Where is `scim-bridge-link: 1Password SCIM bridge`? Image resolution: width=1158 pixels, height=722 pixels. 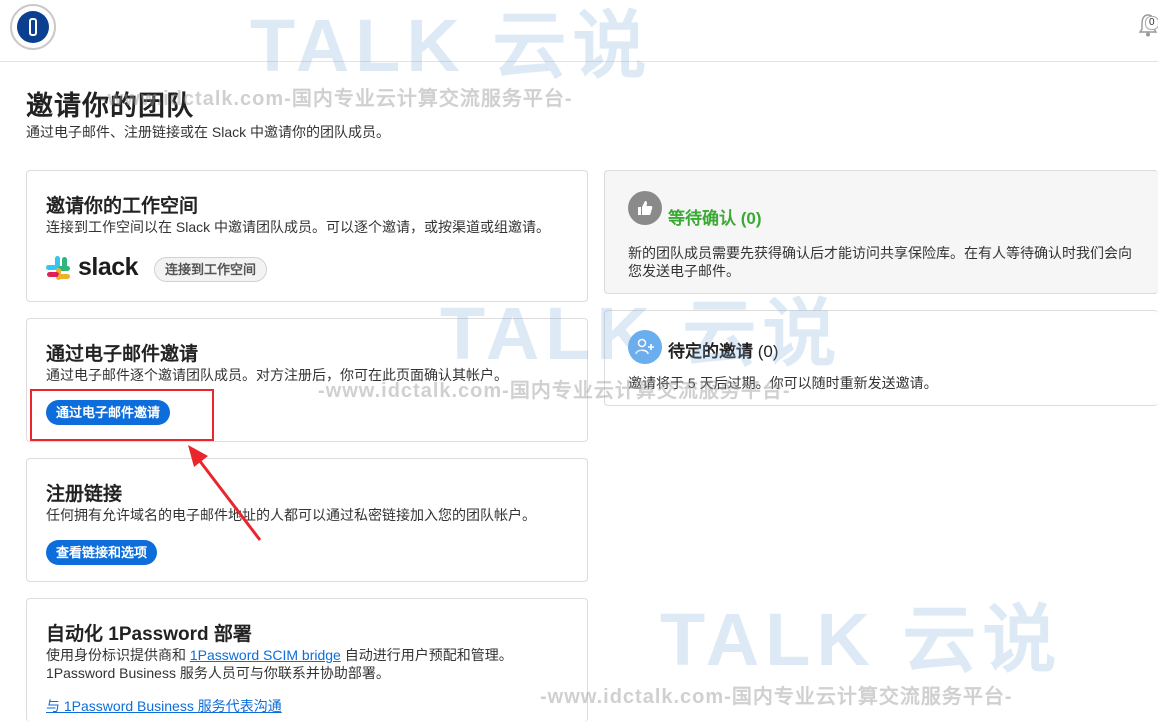
scim-bridge-link: 1Password SCIM bridge is located at coordinates (265, 655).